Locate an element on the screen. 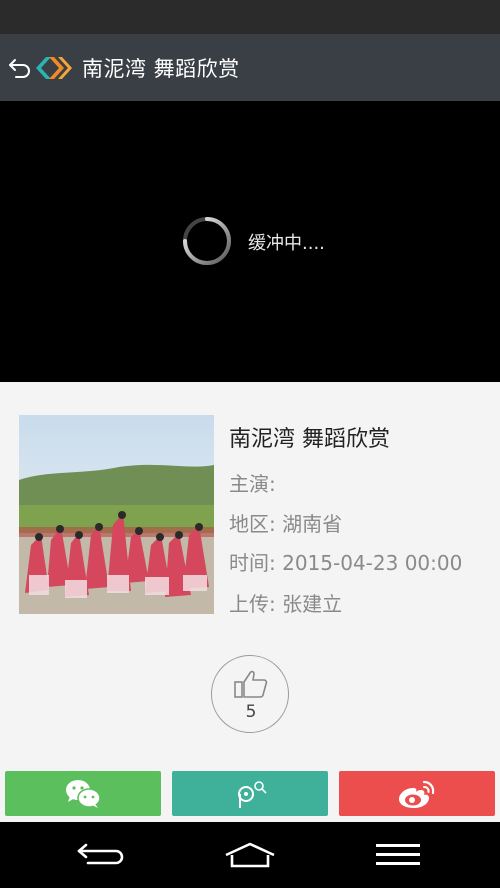 Image resolution: width=500 pixels, height=888 pixels. wechat-icon is located at coordinates (83, 793).